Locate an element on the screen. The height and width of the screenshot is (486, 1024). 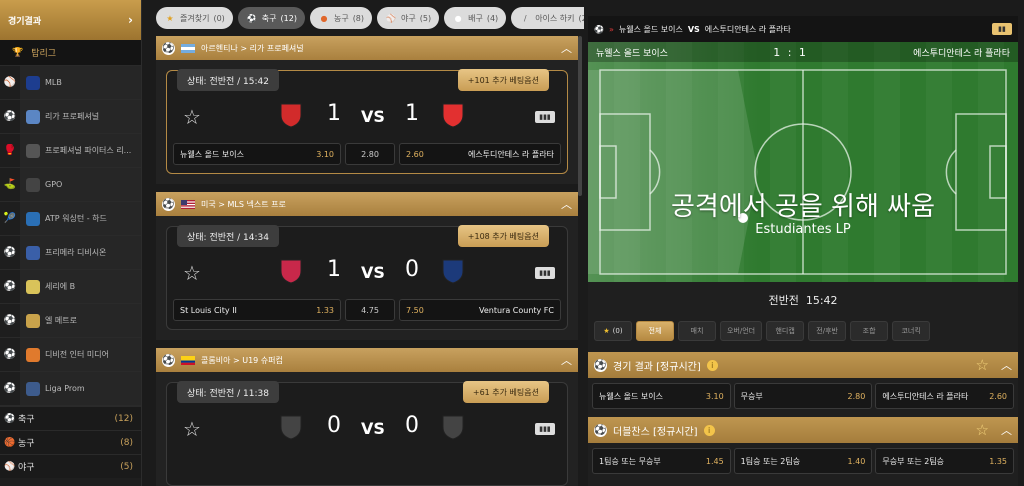
bet-option-odd: 1.40 is located at coordinates (856, 461).